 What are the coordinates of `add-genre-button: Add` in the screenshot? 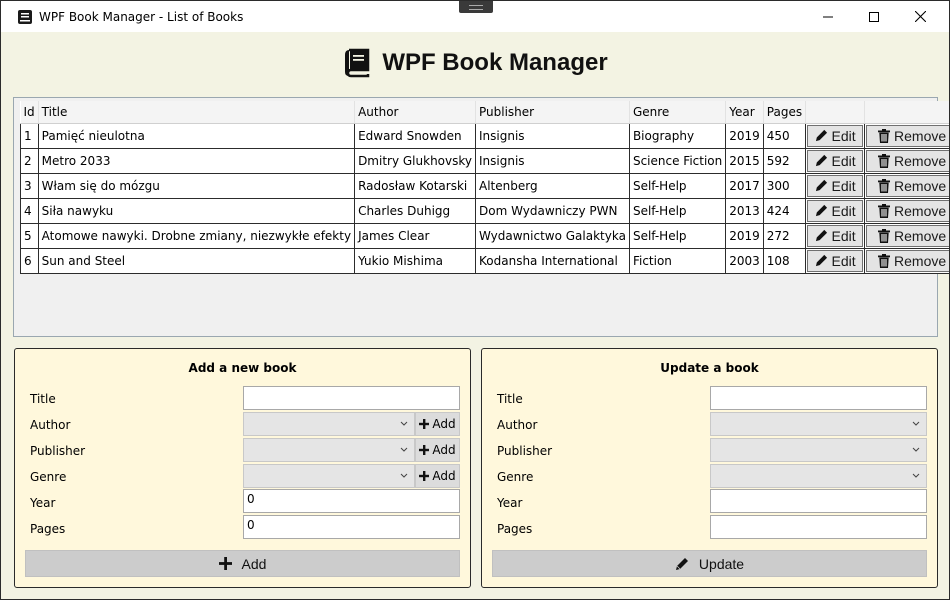 It's located at (437, 476).